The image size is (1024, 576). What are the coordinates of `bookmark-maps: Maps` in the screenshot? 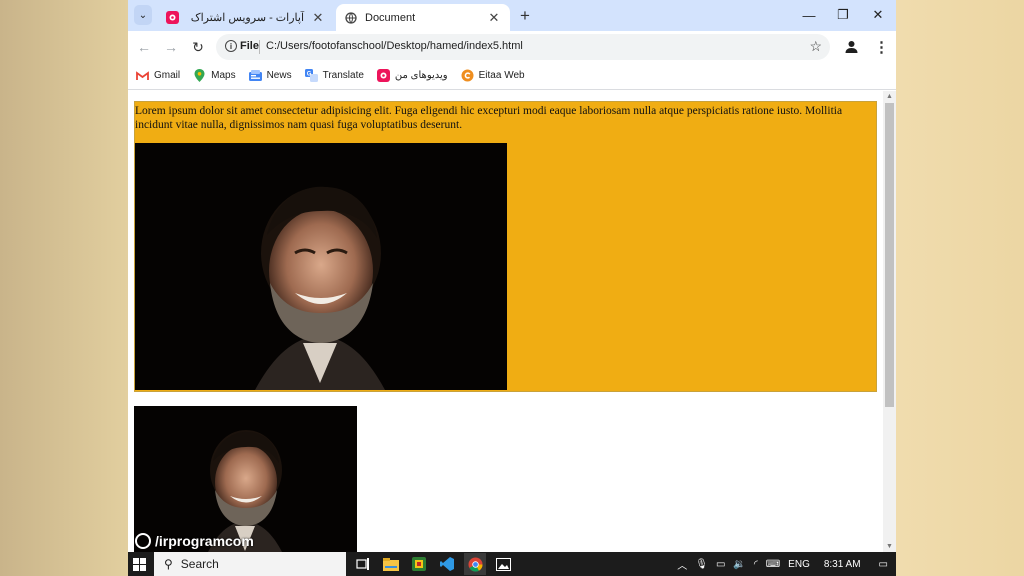 It's located at (214, 75).